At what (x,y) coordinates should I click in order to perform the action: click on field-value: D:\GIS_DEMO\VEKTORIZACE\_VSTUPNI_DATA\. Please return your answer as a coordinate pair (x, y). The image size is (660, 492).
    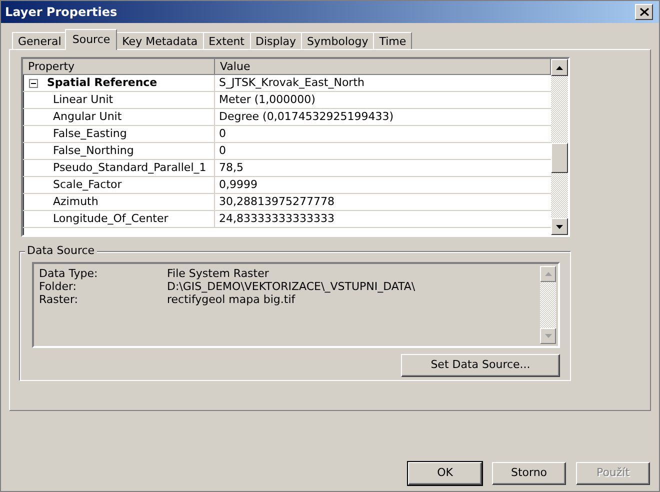
    Looking at the image, I should click on (291, 286).